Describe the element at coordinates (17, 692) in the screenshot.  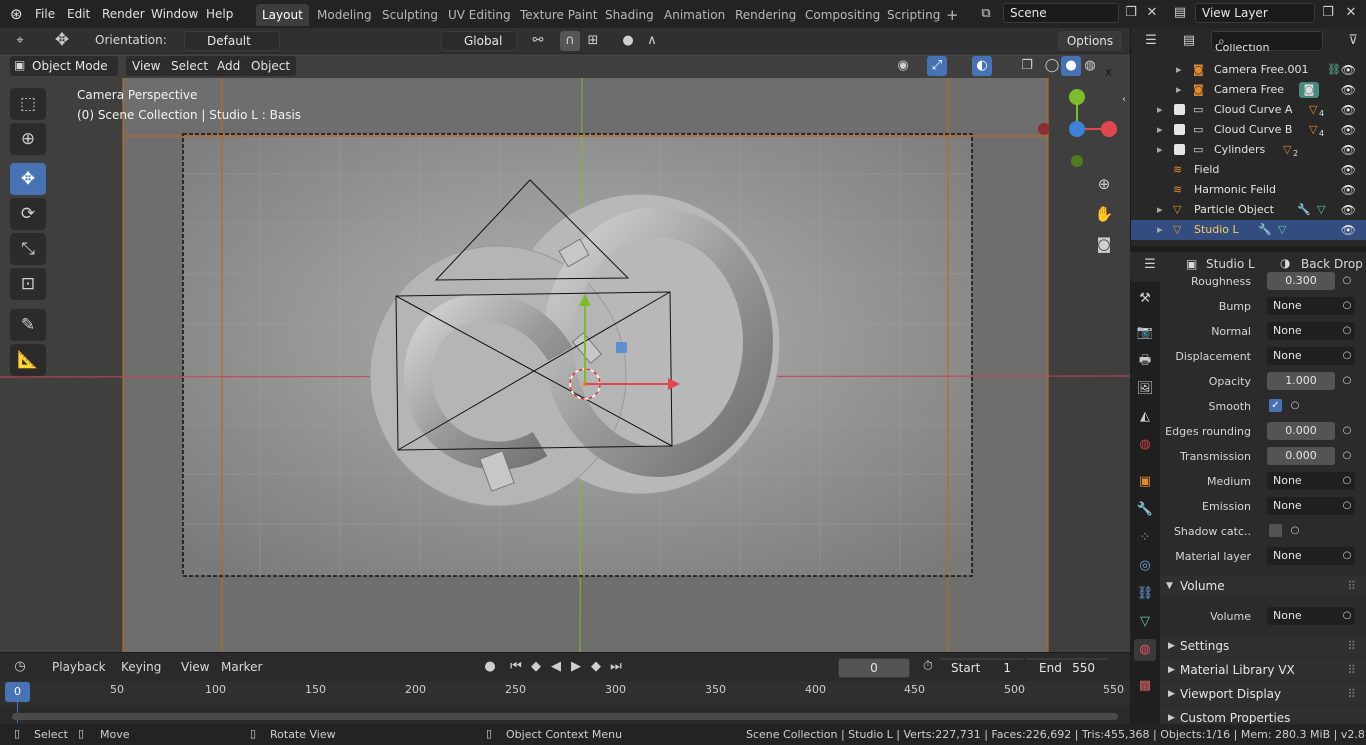
I see `playhead-marker: 0` at that location.